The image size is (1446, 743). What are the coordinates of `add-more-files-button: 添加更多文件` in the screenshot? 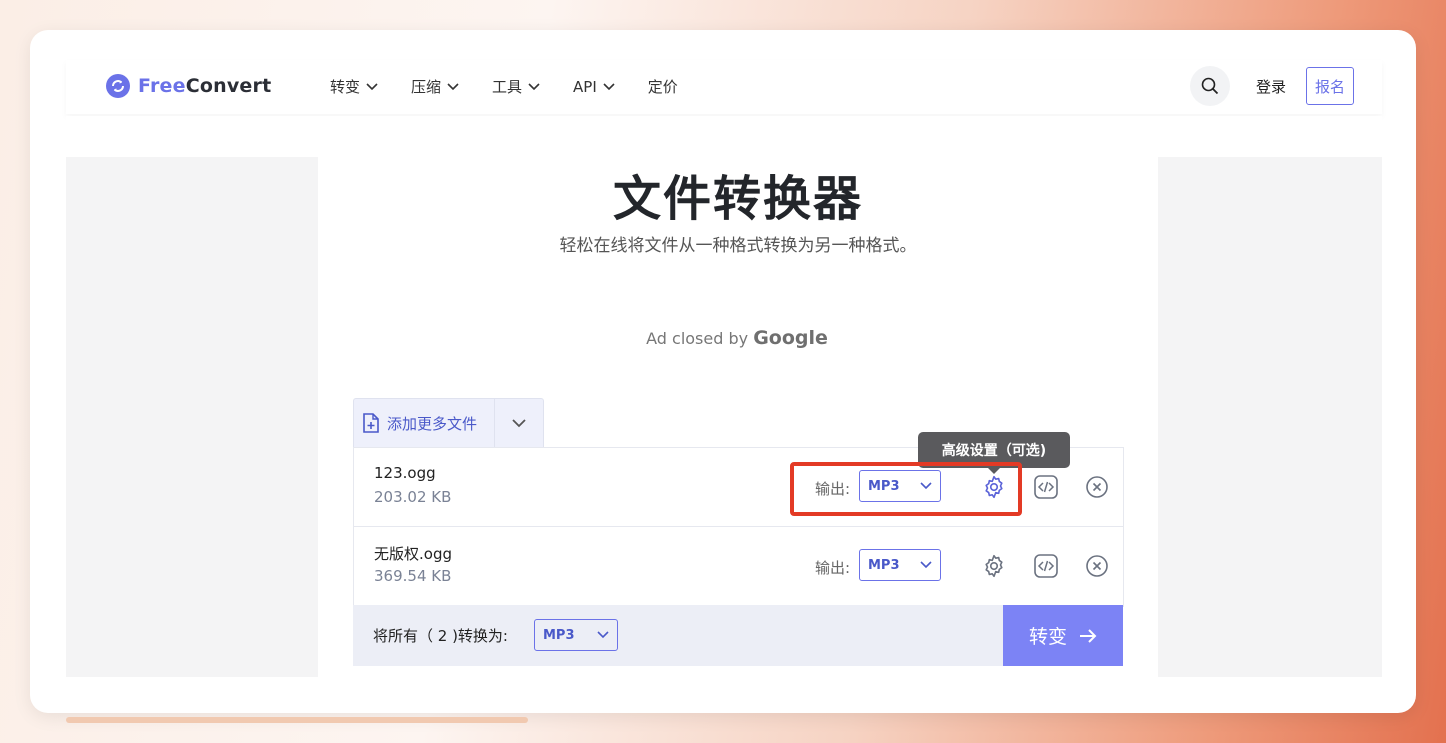 It's located at (423, 423).